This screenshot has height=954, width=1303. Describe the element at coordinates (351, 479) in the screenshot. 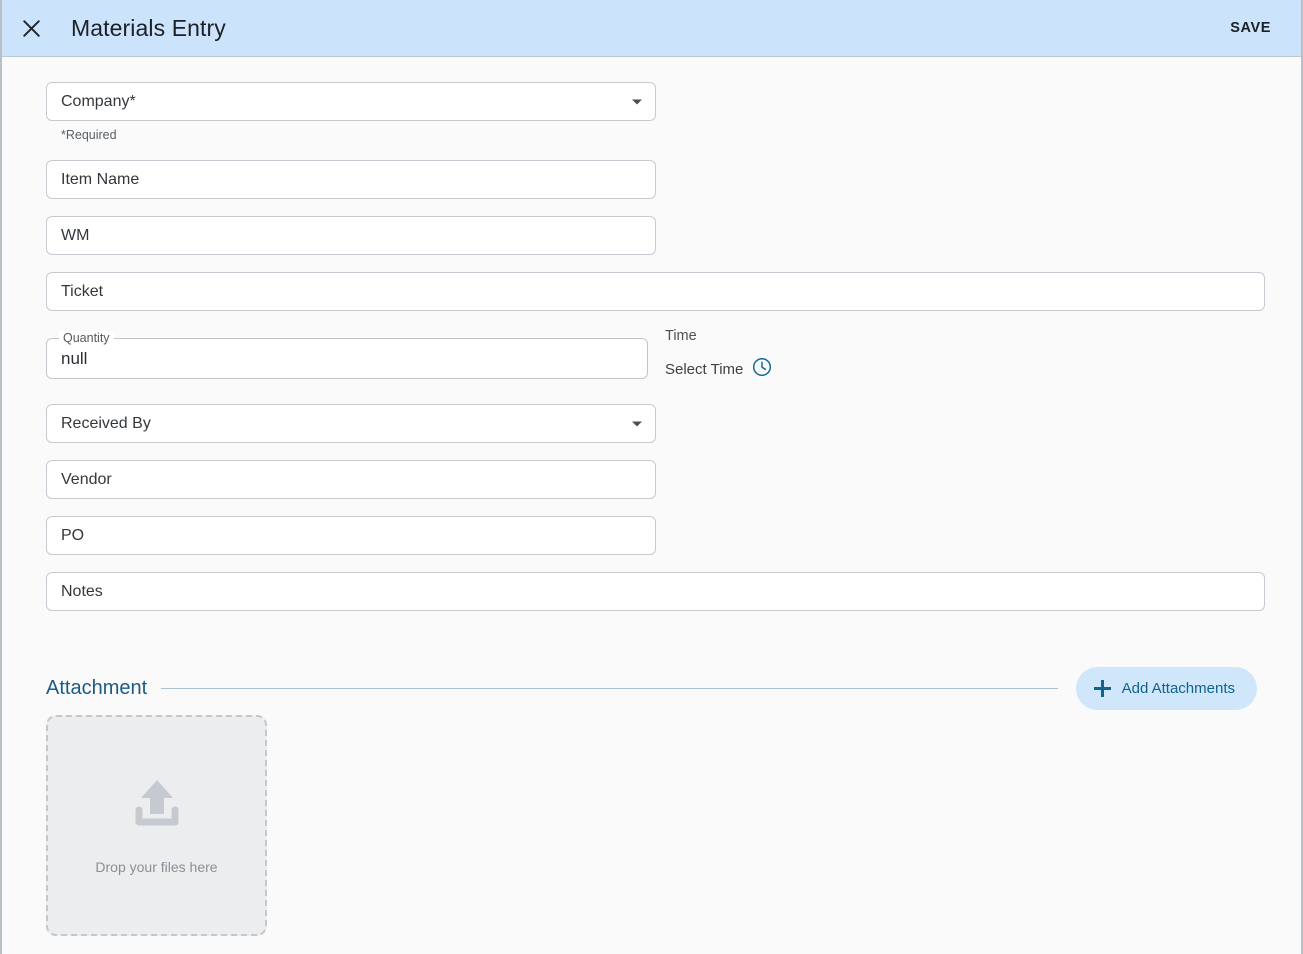

I see `vendor-input: Vendor` at that location.